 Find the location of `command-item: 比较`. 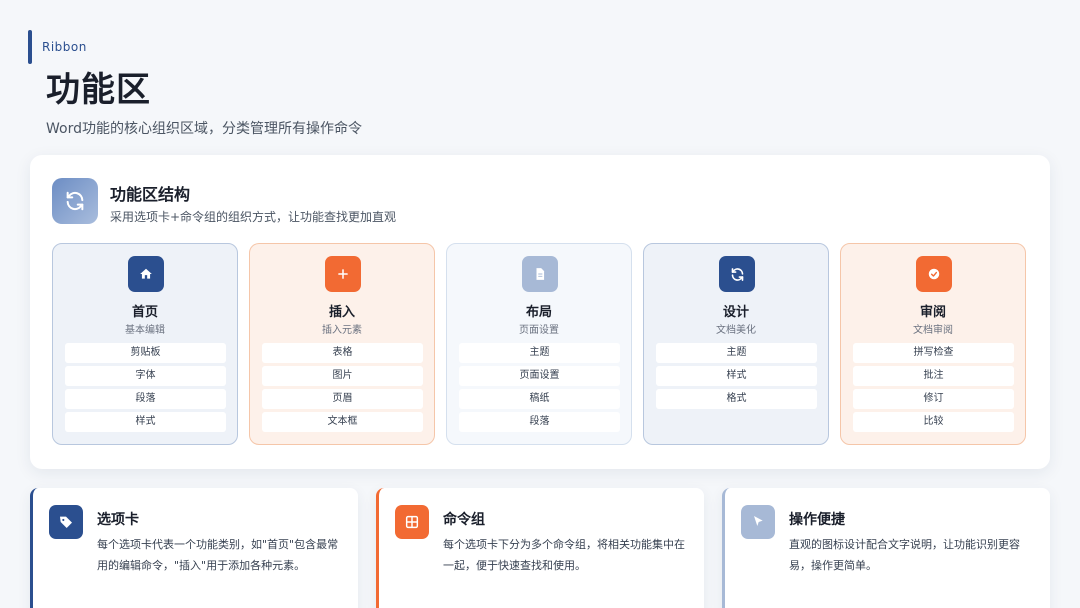

command-item: 比较 is located at coordinates (933, 422).